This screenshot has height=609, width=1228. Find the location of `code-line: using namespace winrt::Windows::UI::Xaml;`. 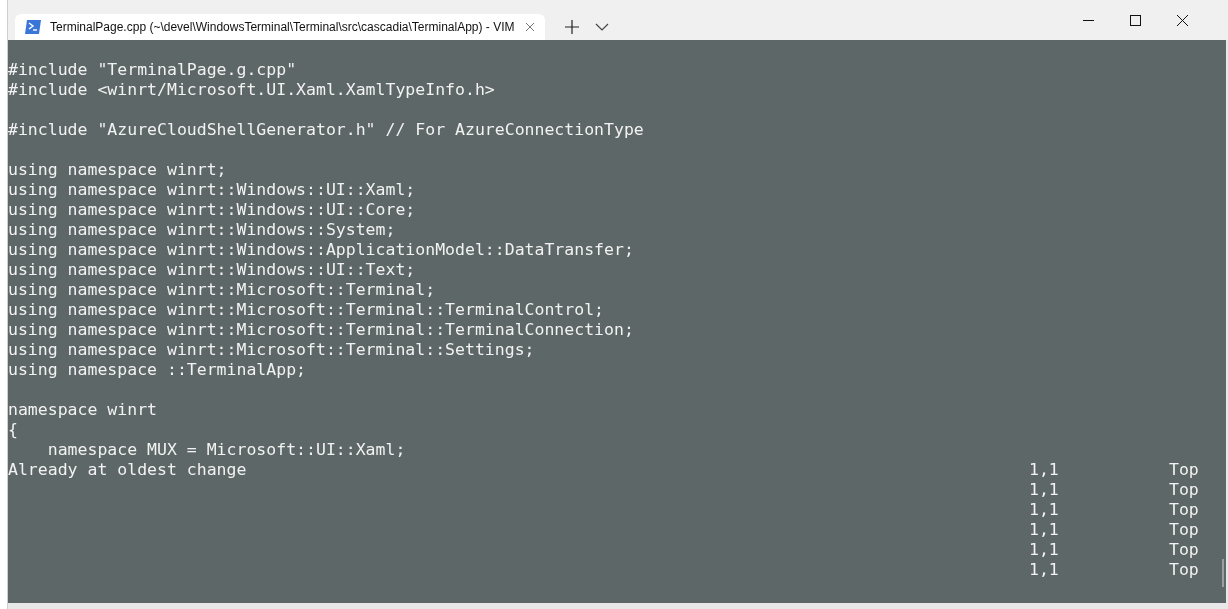

code-line: using namespace winrt::Windows::UI::Xaml; is located at coordinates (212, 190).